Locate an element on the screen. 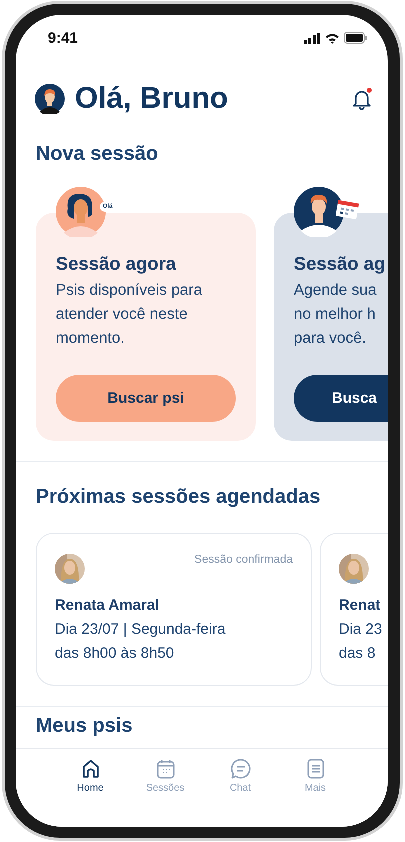 This screenshot has height=842, width=405. tab-bar-item: Home is located at coordinates (90, 792).